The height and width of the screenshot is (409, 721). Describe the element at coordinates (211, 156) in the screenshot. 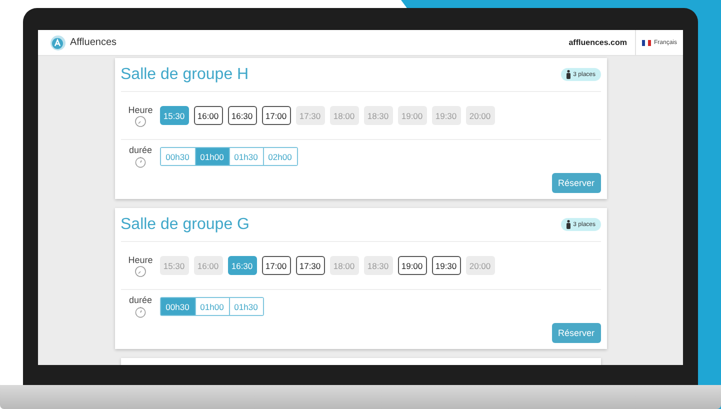

I see `duration-button: 01h00` at that location.